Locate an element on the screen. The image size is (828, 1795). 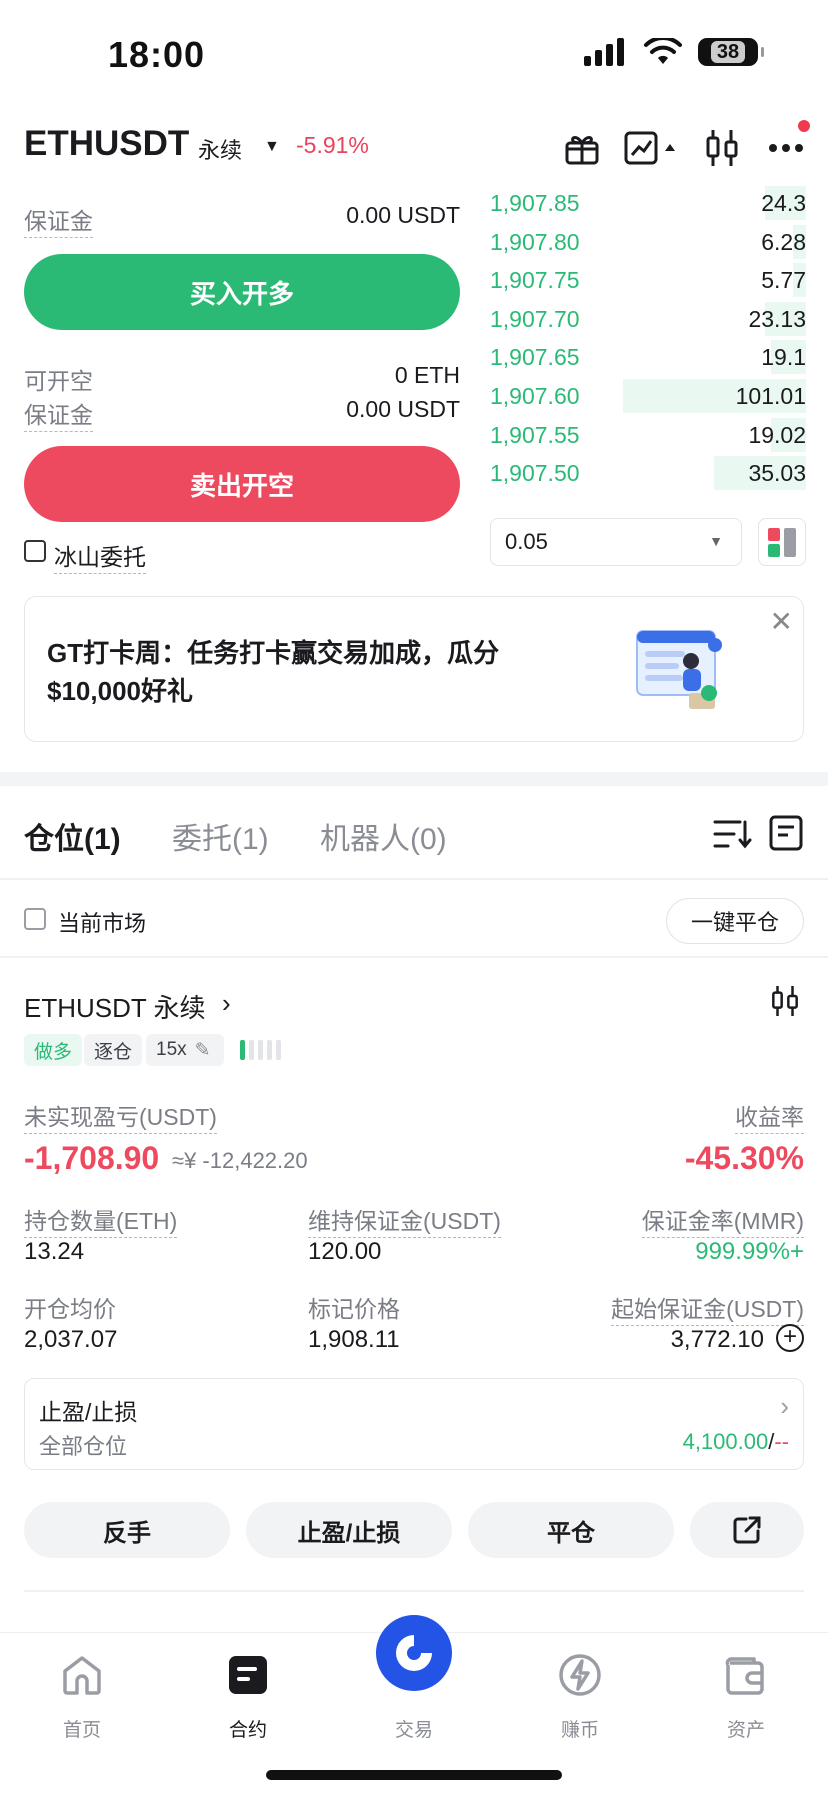
mark-price-value: 1,908.11 is located at coordinates (354, 1339).